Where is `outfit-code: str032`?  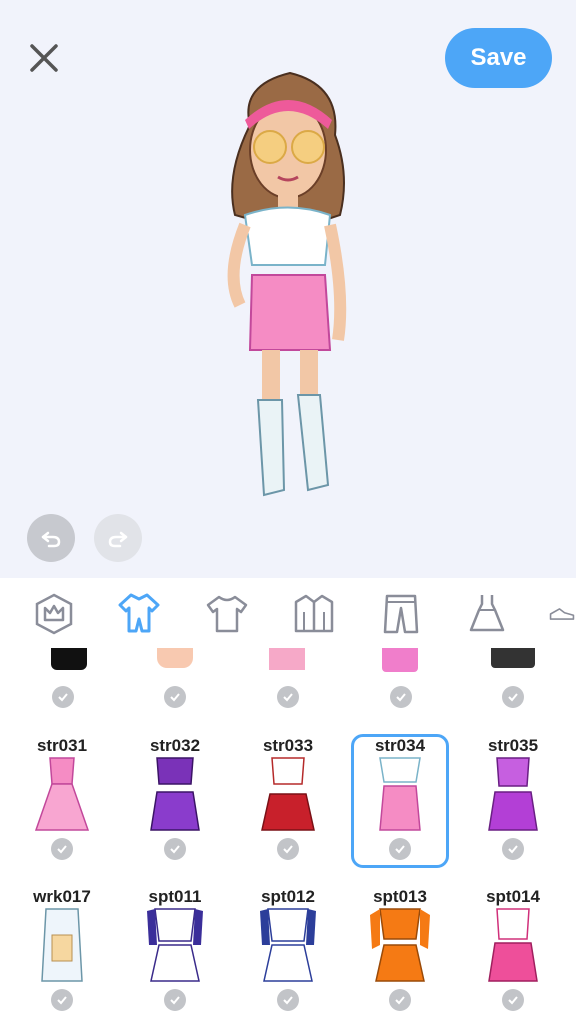
outfit-code: str032 is located at coordinates (175, 745).